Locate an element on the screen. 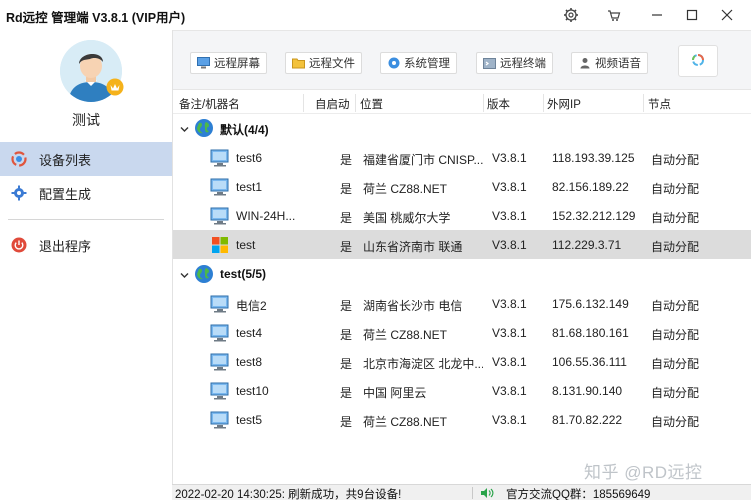 The image size is (751, 500). cell-ip: 81.68.180.161 is located at coordinates (590, 333).